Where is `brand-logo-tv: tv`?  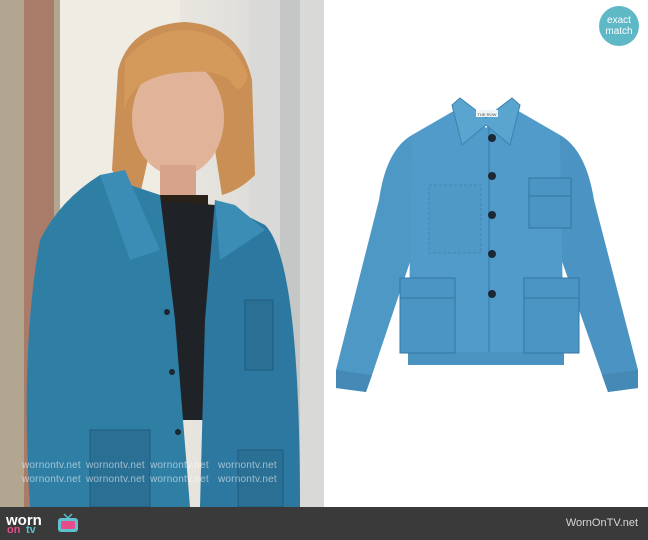
brand-logo-tv: tv is located at coordinates (31, 530).